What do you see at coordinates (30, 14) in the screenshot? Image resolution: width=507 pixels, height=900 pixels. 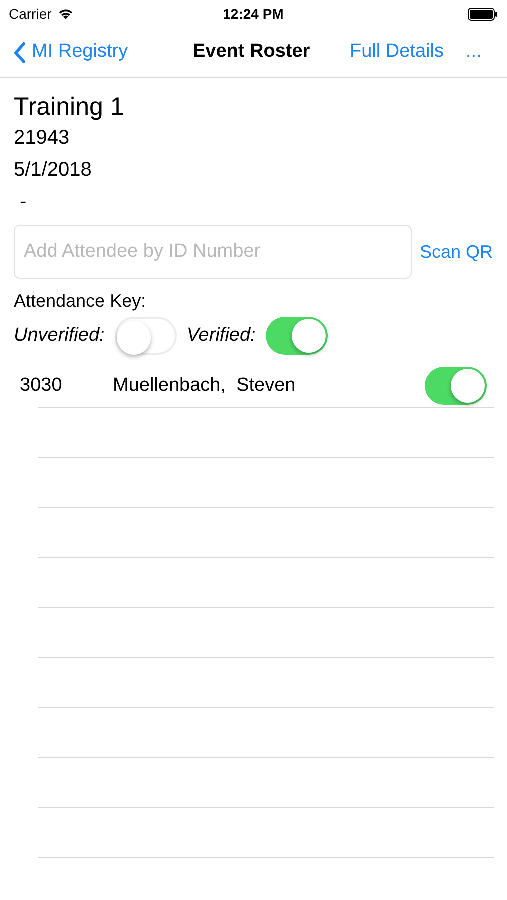 I see `carrier-name: Carrier` at bounding box center [30, 14].